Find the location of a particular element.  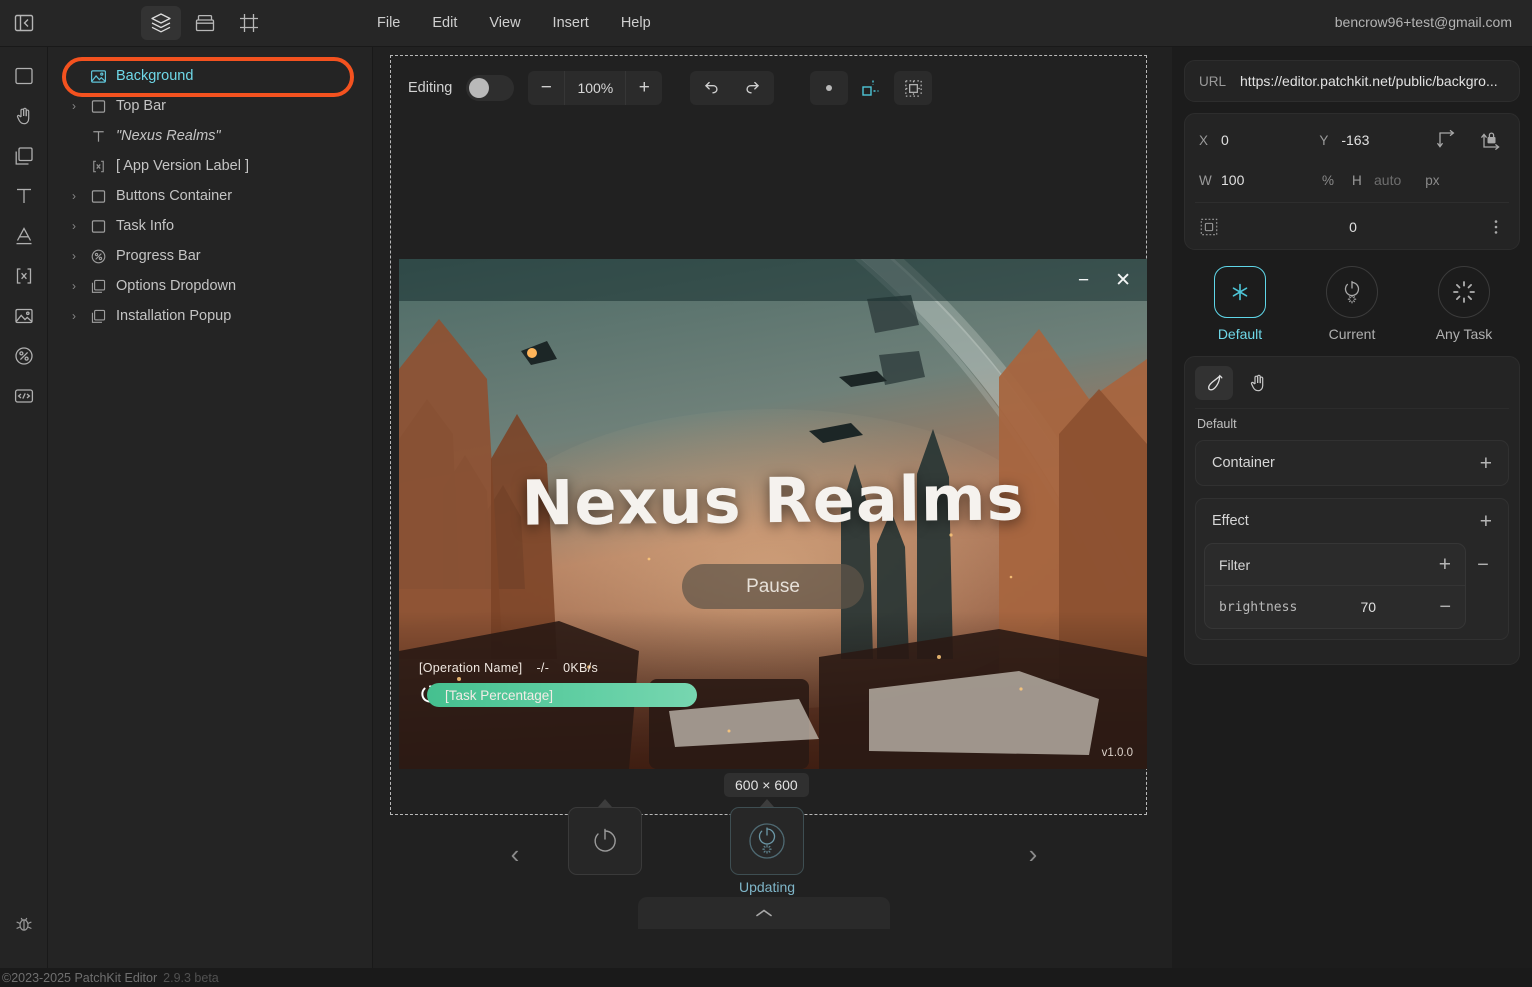

zoom-level-value: 100% is located at coordinates (595, 88).